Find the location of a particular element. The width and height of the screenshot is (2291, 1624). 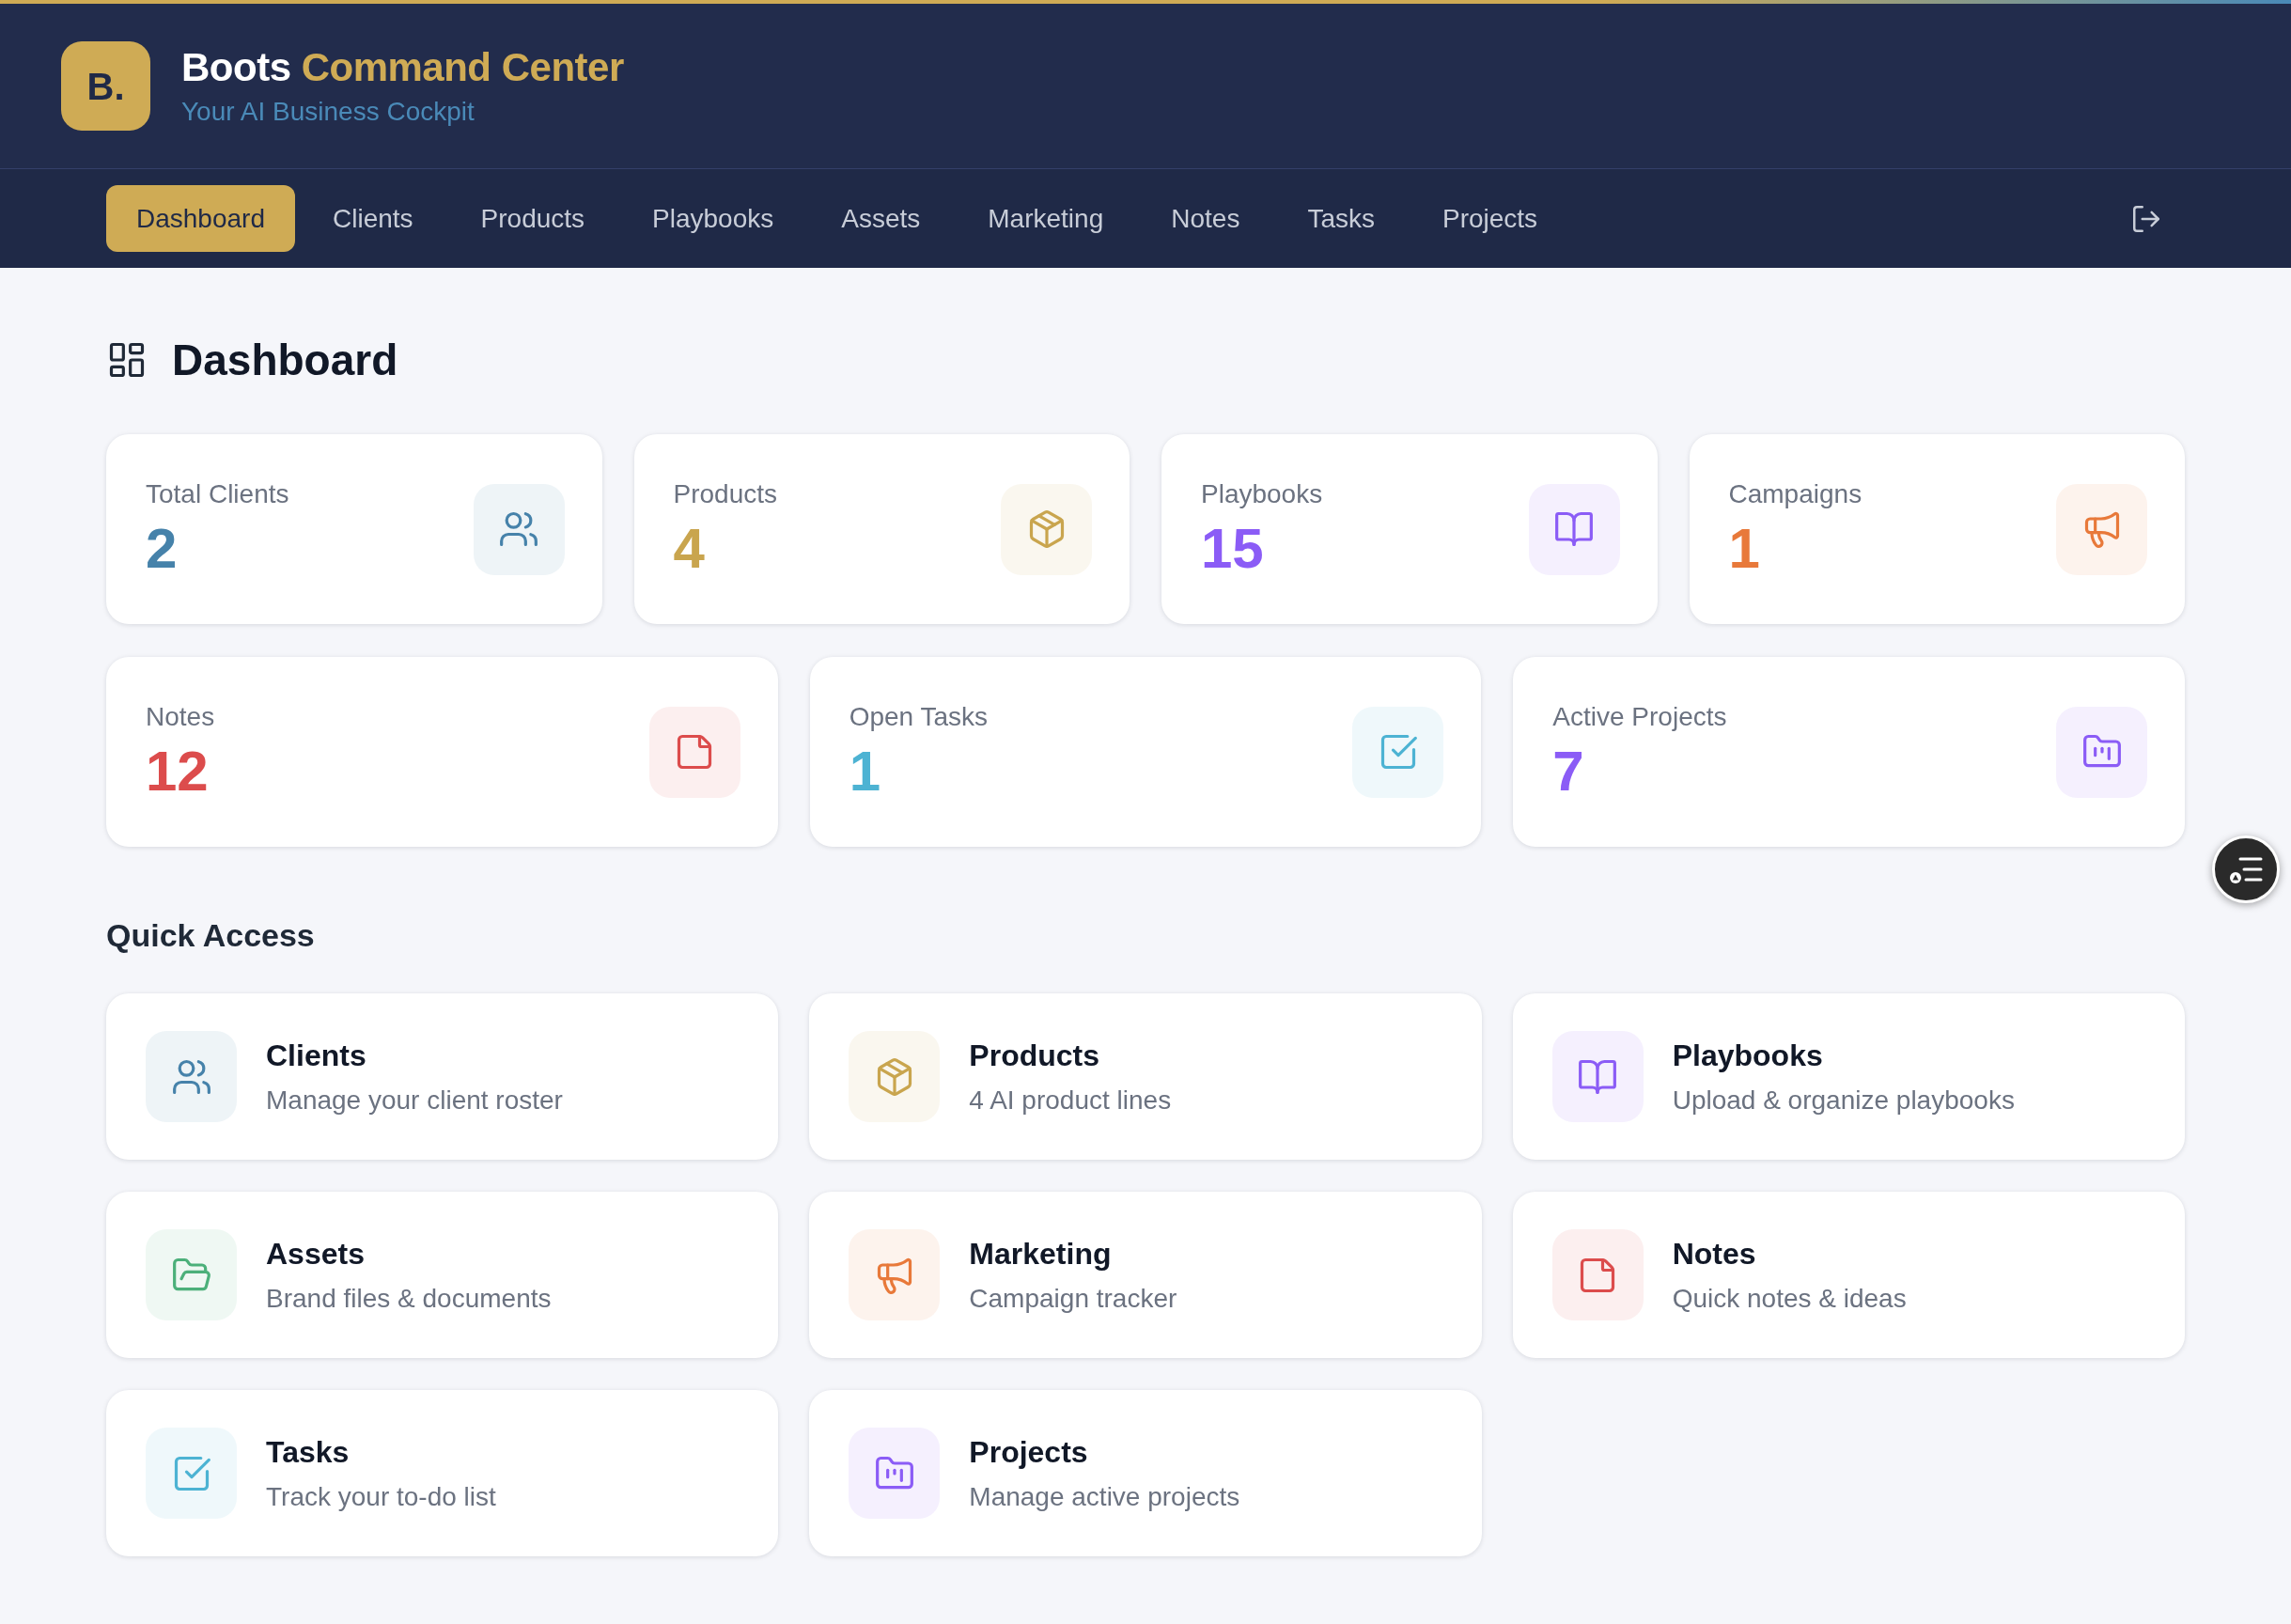

page-title: Dashboard is located at coordinates (285, 360).